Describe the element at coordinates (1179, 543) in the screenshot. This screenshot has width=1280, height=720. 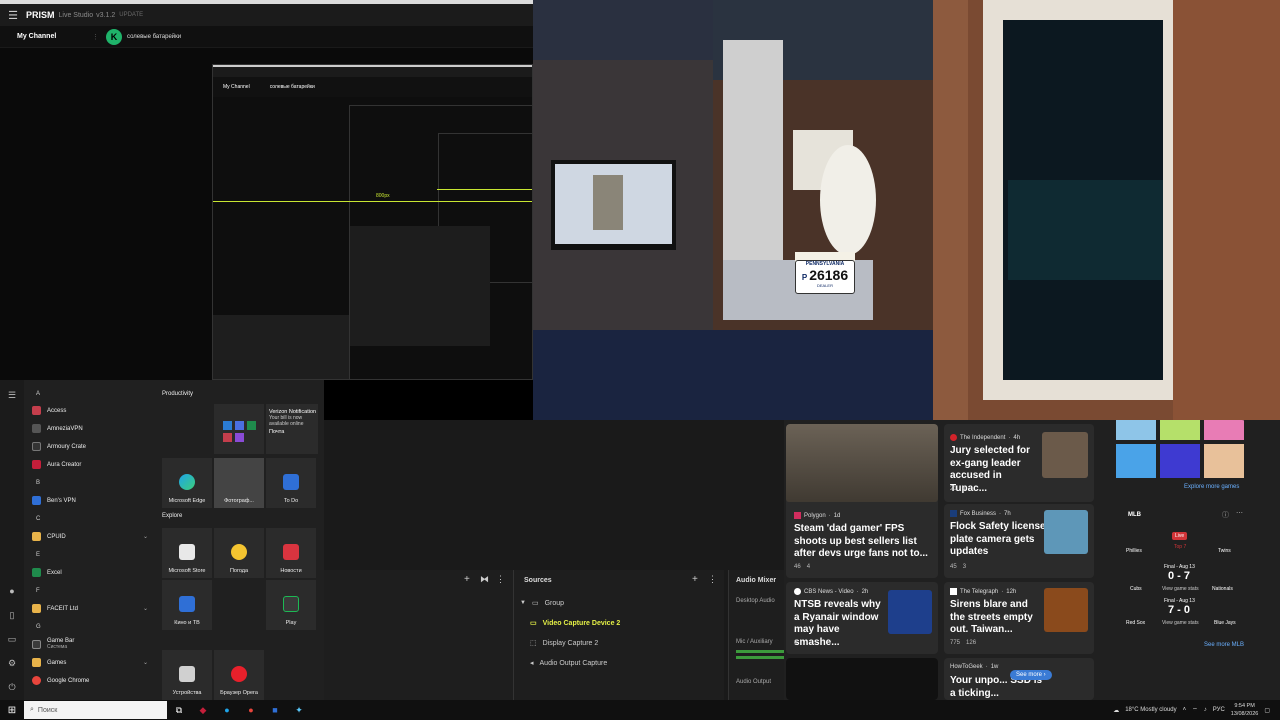
I see `mlb-game: Phillies Live Top 7 Twins` at that location.